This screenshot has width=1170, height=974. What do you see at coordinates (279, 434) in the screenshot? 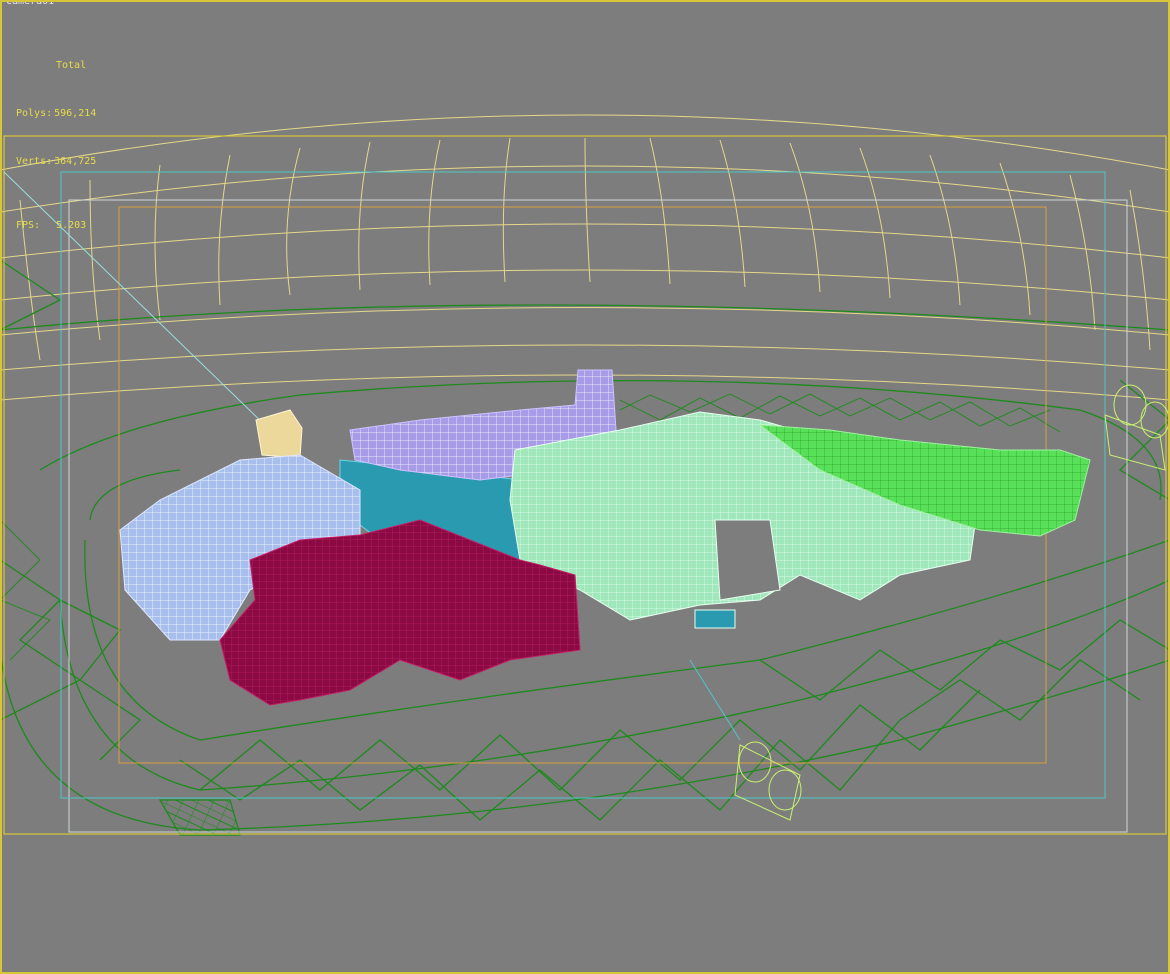
I see `building-tan` at bounding box center [279, 434].